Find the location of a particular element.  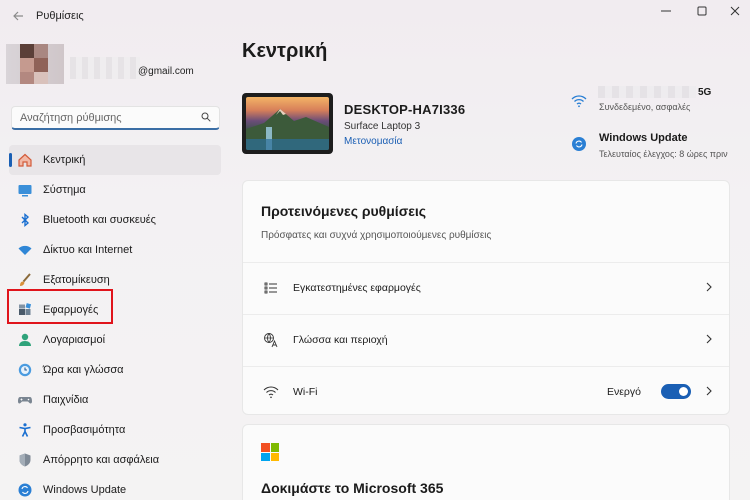

microsoft-365-card: Δοκιμάστε το Microsoft 365 is located at coordinates (486, 462).